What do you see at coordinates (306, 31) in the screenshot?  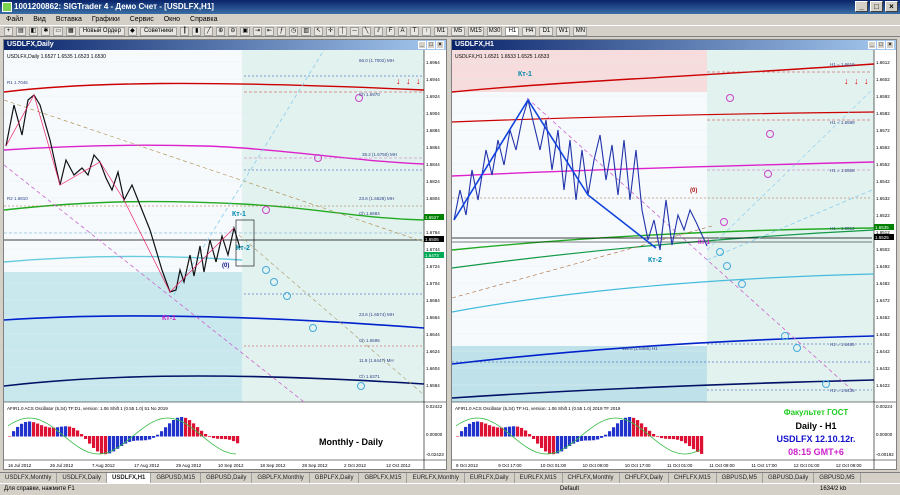 I see `templates-icon: ▥` at bounding box center [306, 31].